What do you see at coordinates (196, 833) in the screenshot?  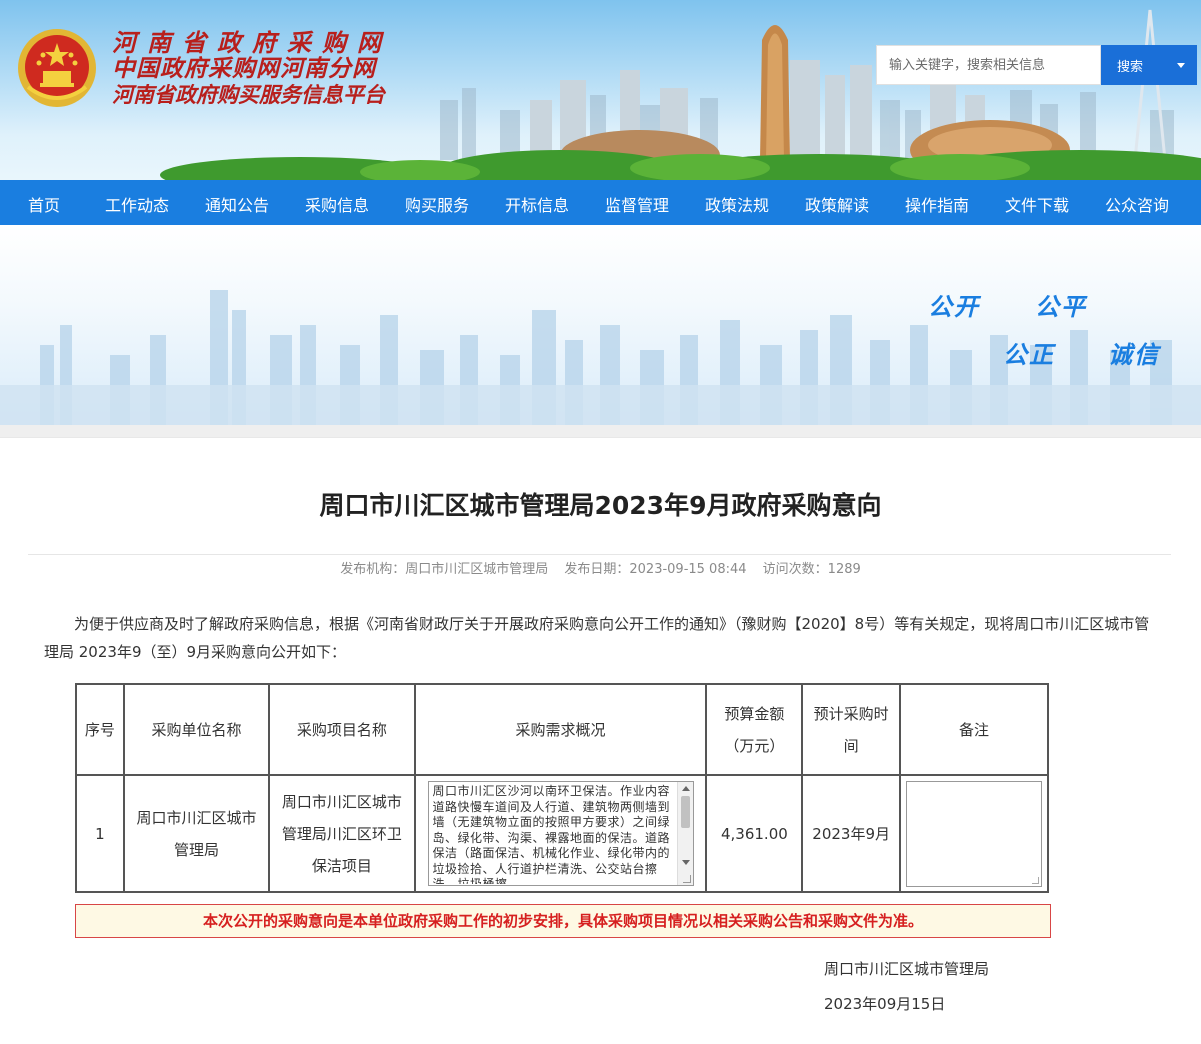 I see `cell-unit: 周口市川汇区城市管理局` at bounding box center [196, 833].